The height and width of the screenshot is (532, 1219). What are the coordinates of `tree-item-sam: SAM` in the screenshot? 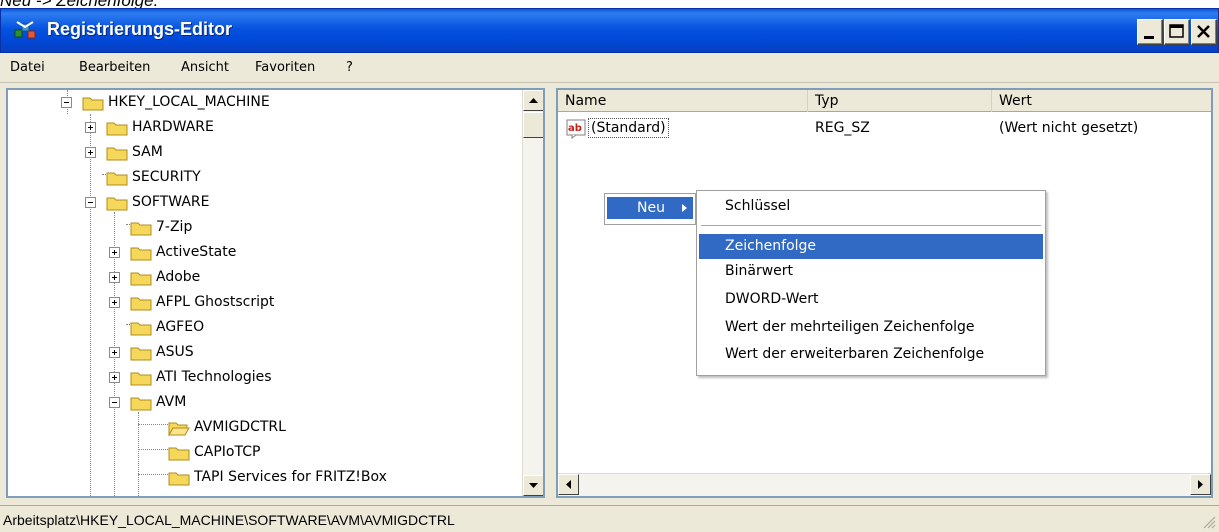 It's located at (263, 152).